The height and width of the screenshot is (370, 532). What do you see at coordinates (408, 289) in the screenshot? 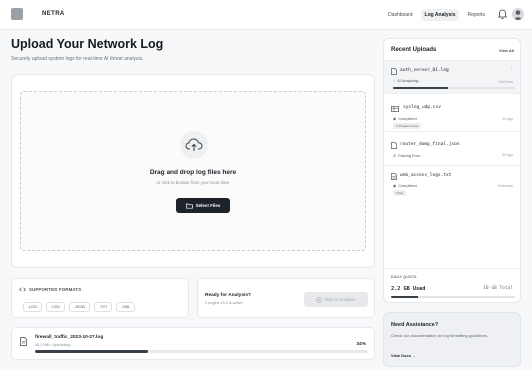
I see `quota-used: 2.2 GB Used` at bounding box center [408, 289].